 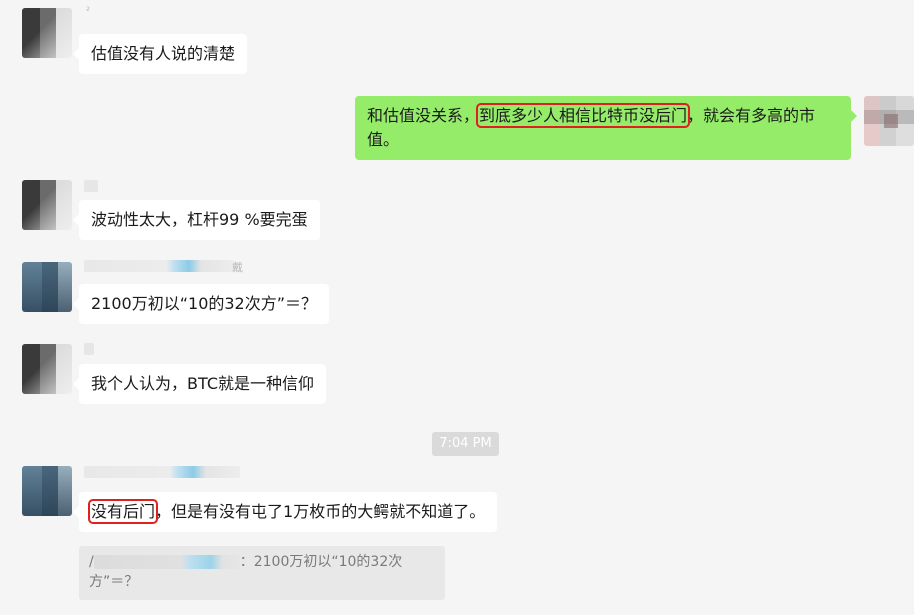 What do you see at coordinates (583, 115) in the screenshot?
I see `highlighted-phrase: 到底多少人相信比特币没后门` at bounding box center [583, 115].